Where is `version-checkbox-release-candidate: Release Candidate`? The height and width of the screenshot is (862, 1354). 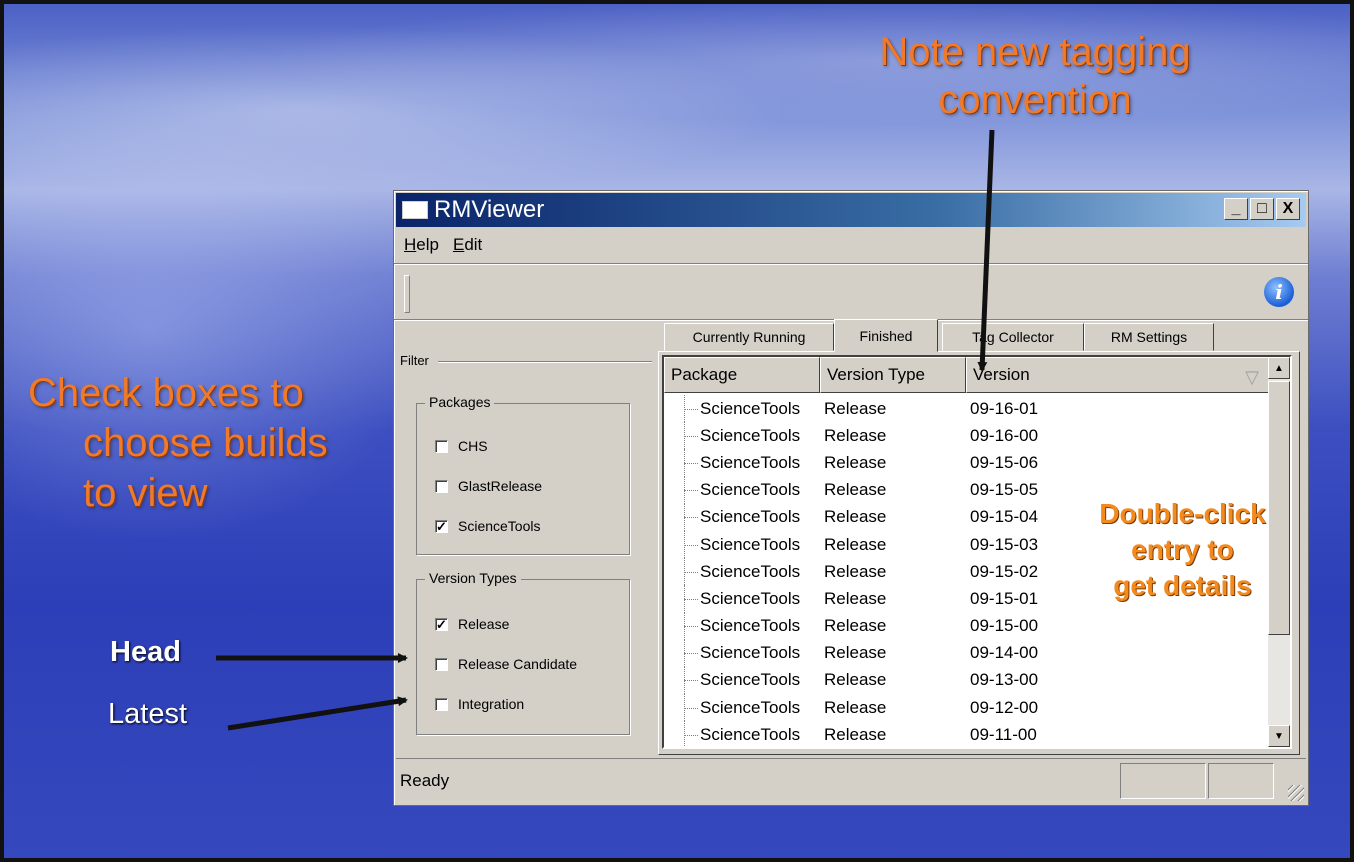 version-checkbox-release-candidate: Release Candidate is located at coordinates (506, 664).